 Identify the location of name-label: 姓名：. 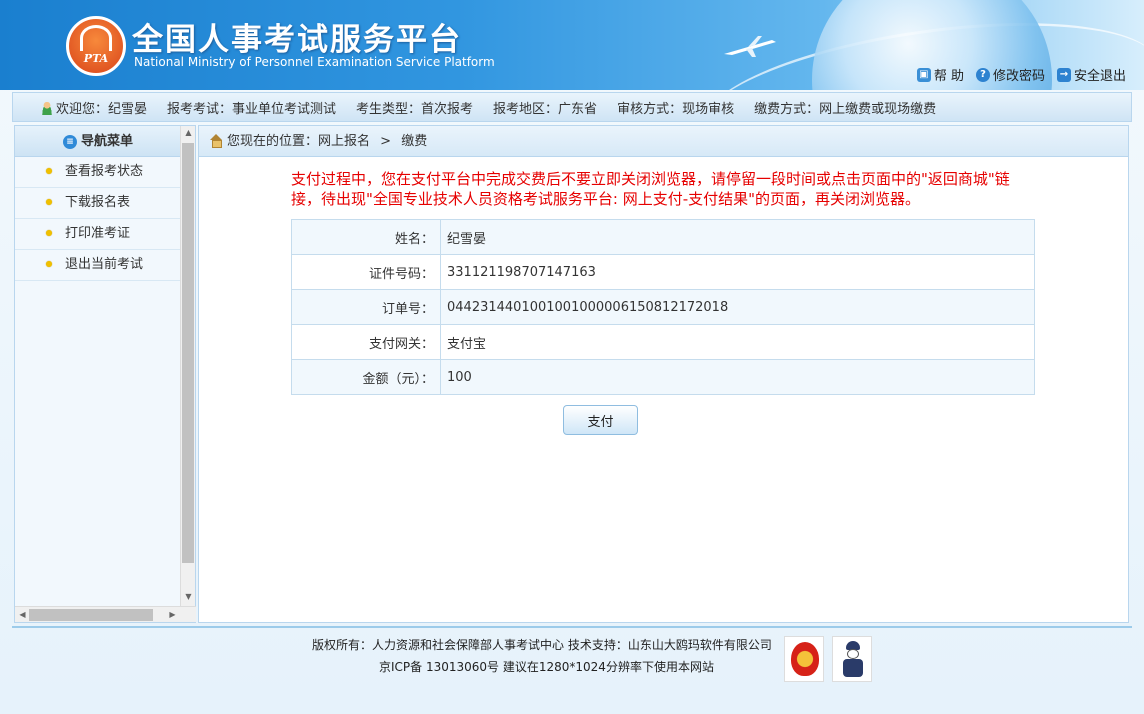
(366, 237).